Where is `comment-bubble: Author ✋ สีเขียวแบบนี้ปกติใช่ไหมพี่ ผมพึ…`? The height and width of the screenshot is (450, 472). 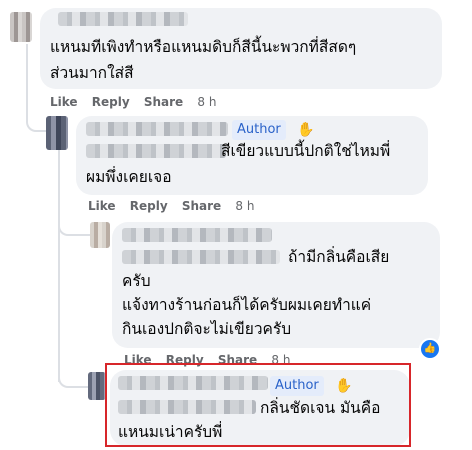
comment-bubble: Author ✋ สีเขียวแบบนี้ปกติใช่ไหมพี่ ผมพึ… is located at coordinates (252, 155).